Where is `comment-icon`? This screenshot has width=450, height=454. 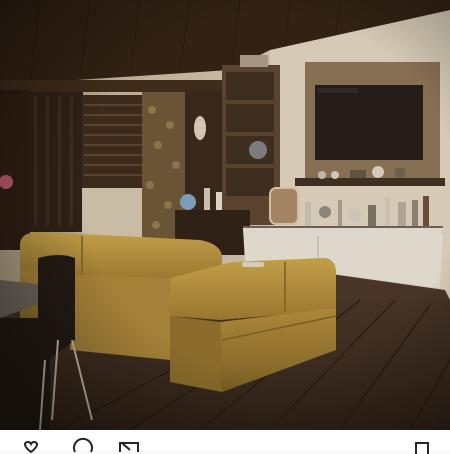
comment-icon is located at coordinates (83, 445).